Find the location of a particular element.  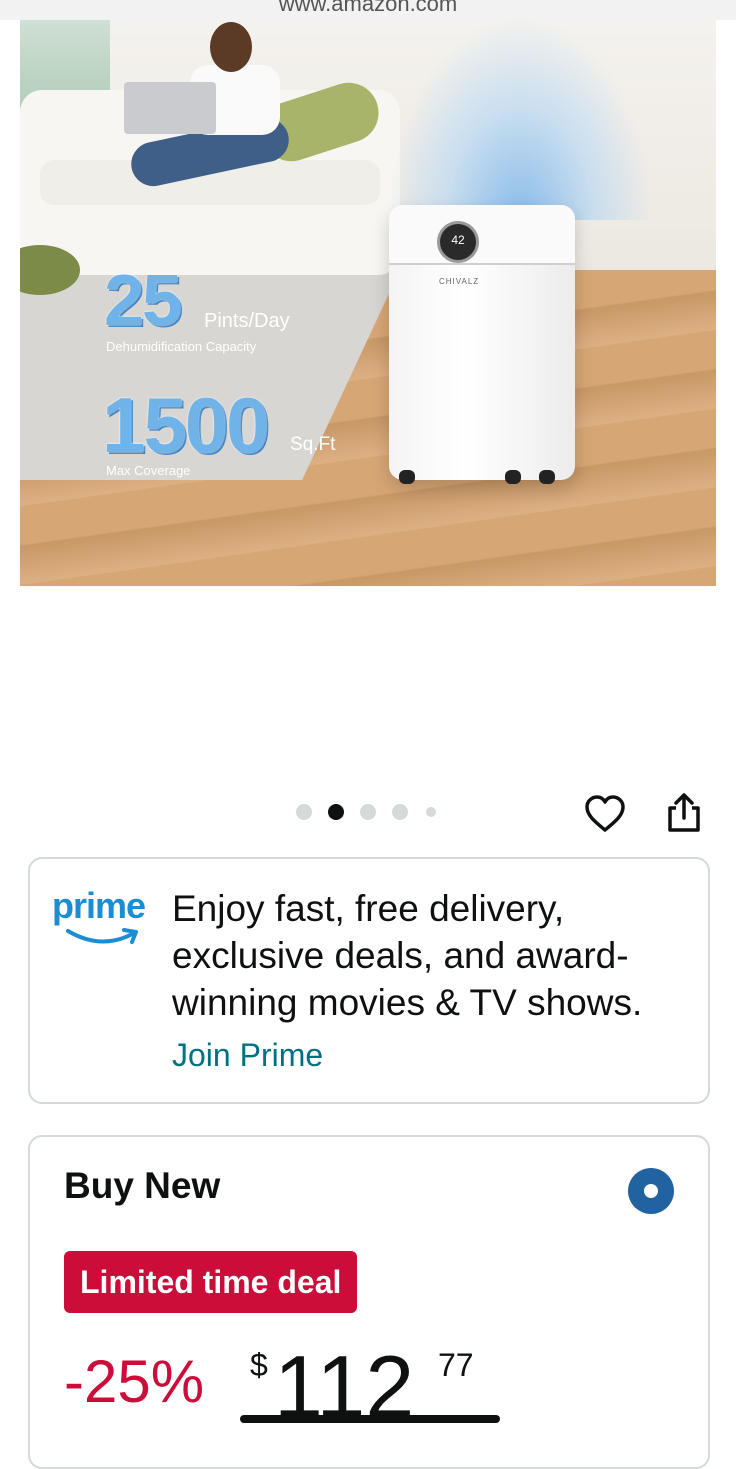

share-icon is located at coordinates (684, 813).